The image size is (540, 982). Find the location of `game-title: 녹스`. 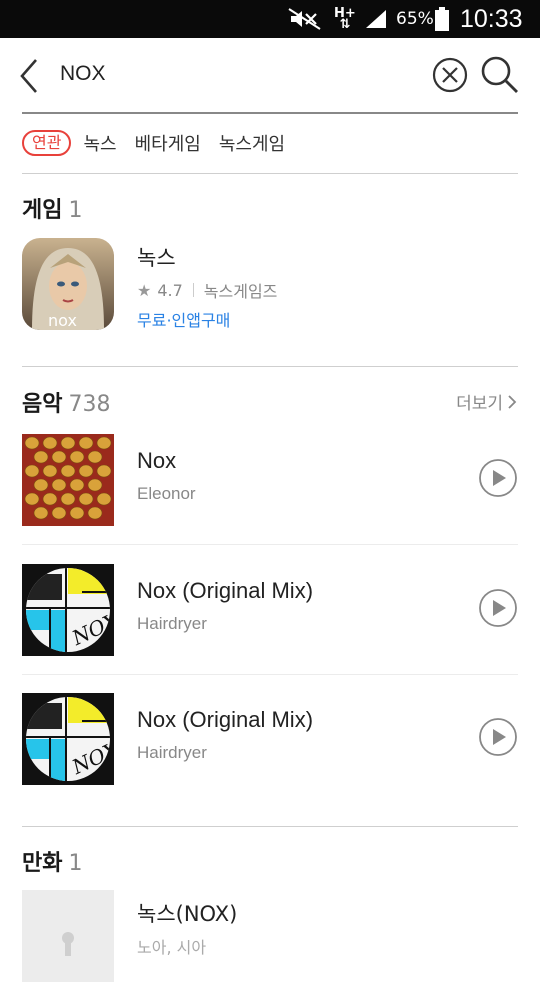

game-title: 녹스 is located at coordinates (156, 257).